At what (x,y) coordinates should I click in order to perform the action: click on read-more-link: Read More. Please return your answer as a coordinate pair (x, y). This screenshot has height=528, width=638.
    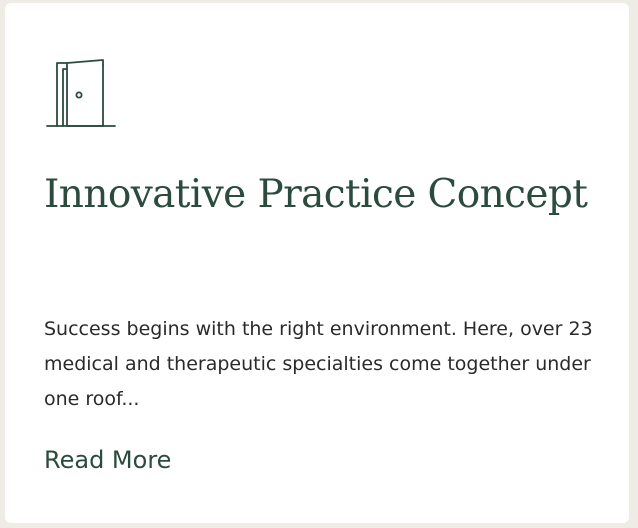
    Looking at the image, I should click on (107, 460).